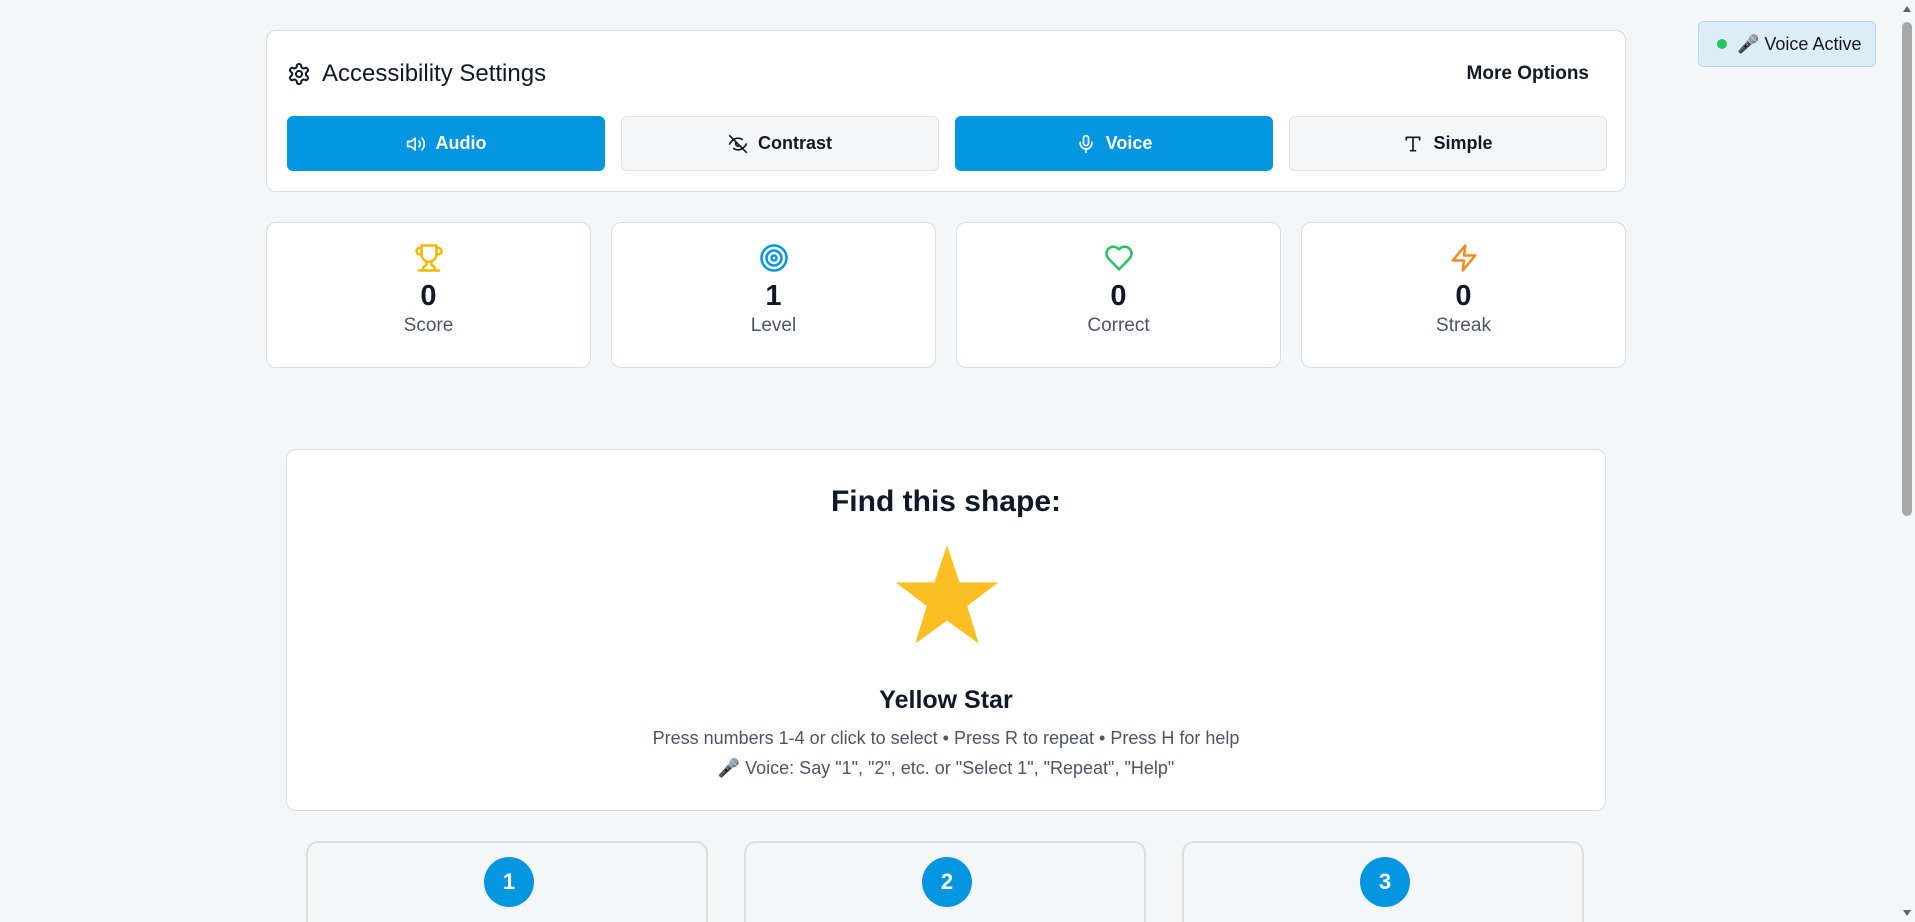 This screenshot has height=922, width=1915. What do you see at coordinates (1528, 74) in the screenshot?
I see `more-options-button: More Options` at bounding box center [1528, 74].